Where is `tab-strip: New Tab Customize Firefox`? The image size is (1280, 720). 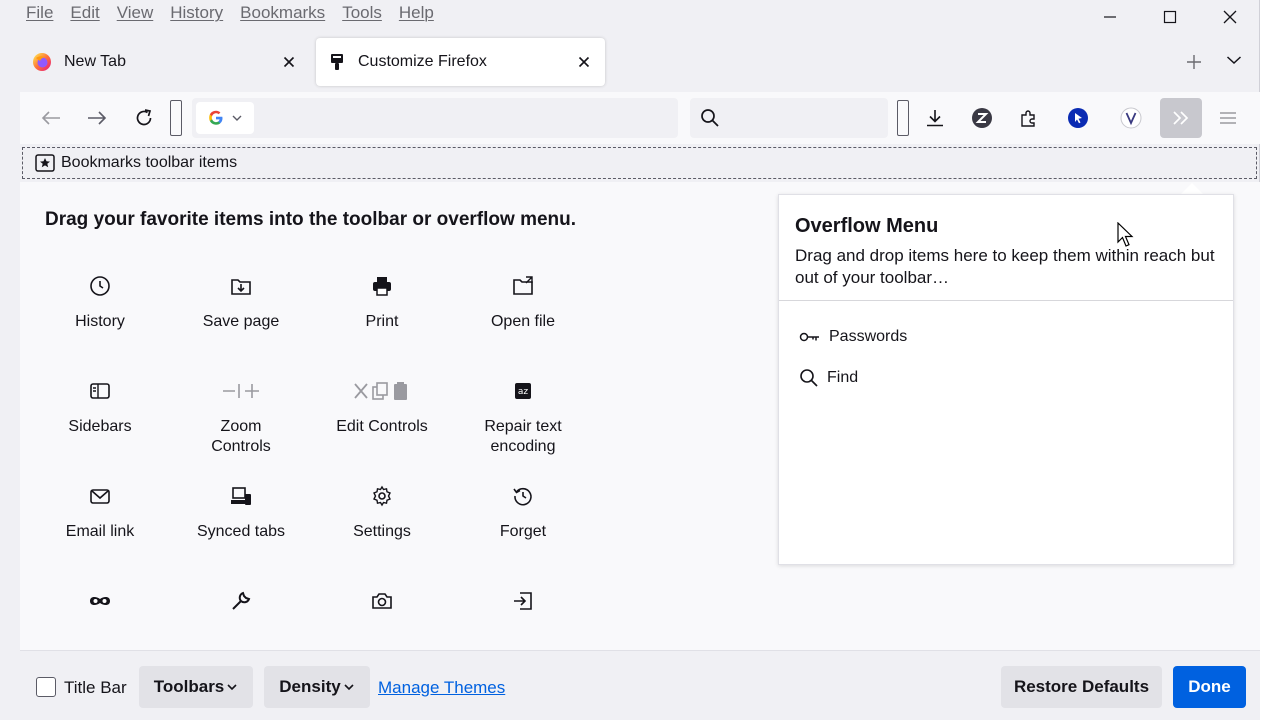 tab-strip: New Tab Customize Firefox is located at coordinates (640, 63).